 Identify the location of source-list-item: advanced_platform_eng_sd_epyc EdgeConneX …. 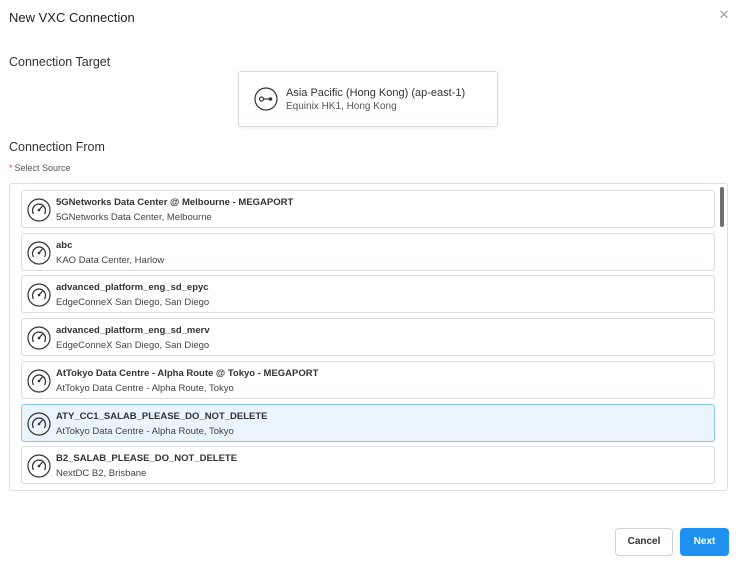
(368, 294).